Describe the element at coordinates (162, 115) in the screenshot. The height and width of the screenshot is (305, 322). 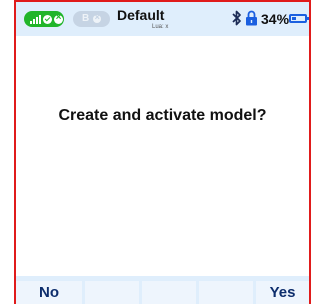
I see `dialog-prompt: Create and activate model?` at that location.